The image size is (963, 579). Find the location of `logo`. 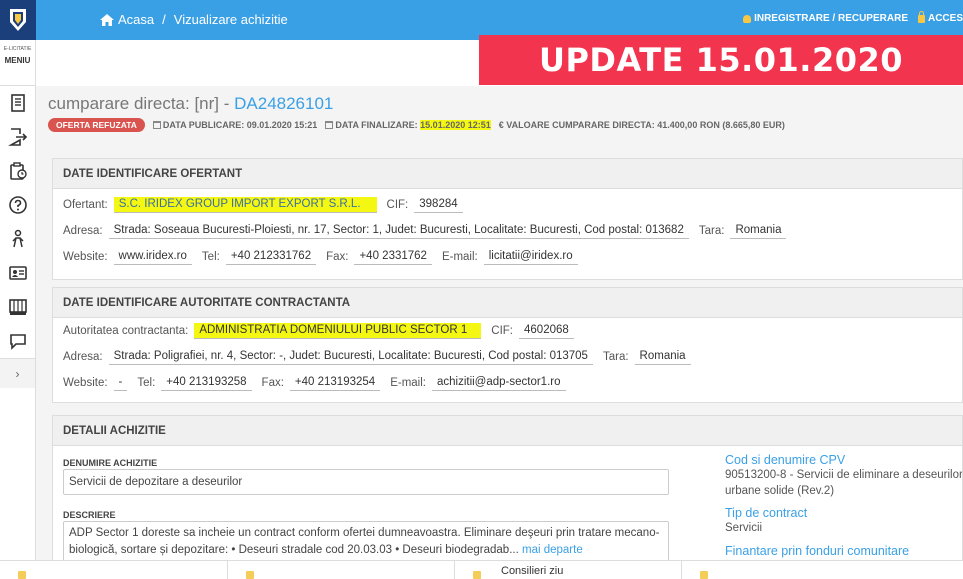

logo is located at coordinates (18, 20).